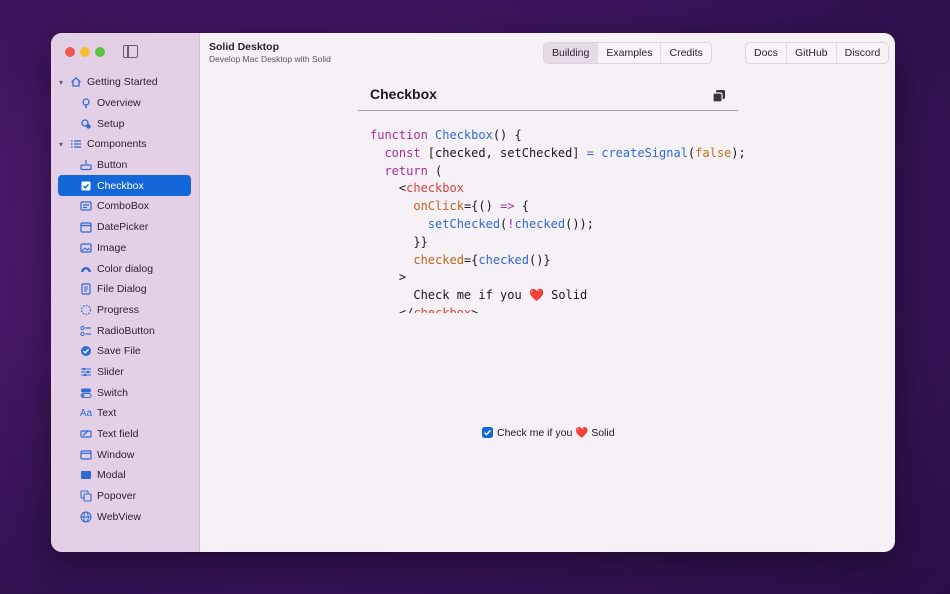 This screenshot has width=950, height=594. I want to click on code-token: </, so click(406, 309).